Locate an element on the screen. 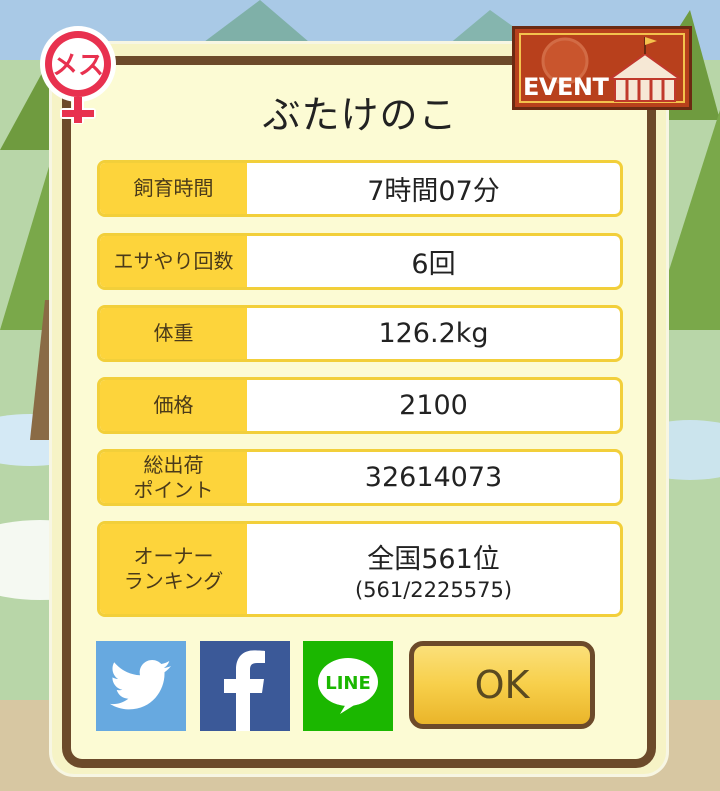 Image resolution: width=720 pixels, height=791 pixels. stat-row-shipping-points: 総出荷 ポイント 32614073 is located at coordinates (360, 477).